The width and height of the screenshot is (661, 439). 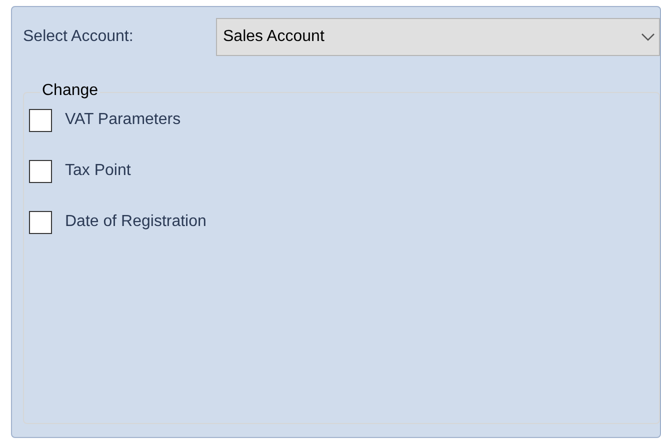 What do you see at coordinates (648, 37) in the screenshot?
I see `chevron-down-icon` at bounding box center [648, 37].